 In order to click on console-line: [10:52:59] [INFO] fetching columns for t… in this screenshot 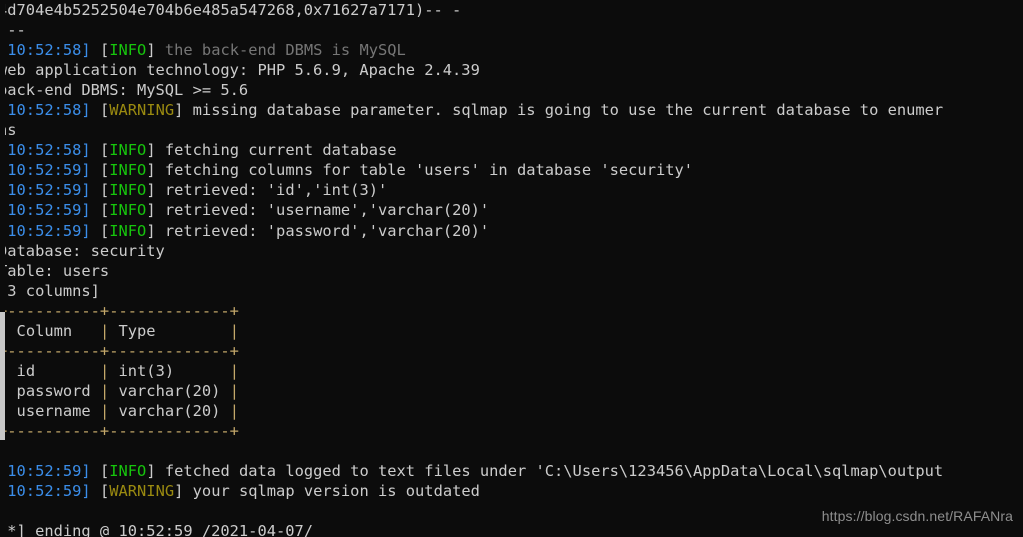, I will do `click(511, 170)`.